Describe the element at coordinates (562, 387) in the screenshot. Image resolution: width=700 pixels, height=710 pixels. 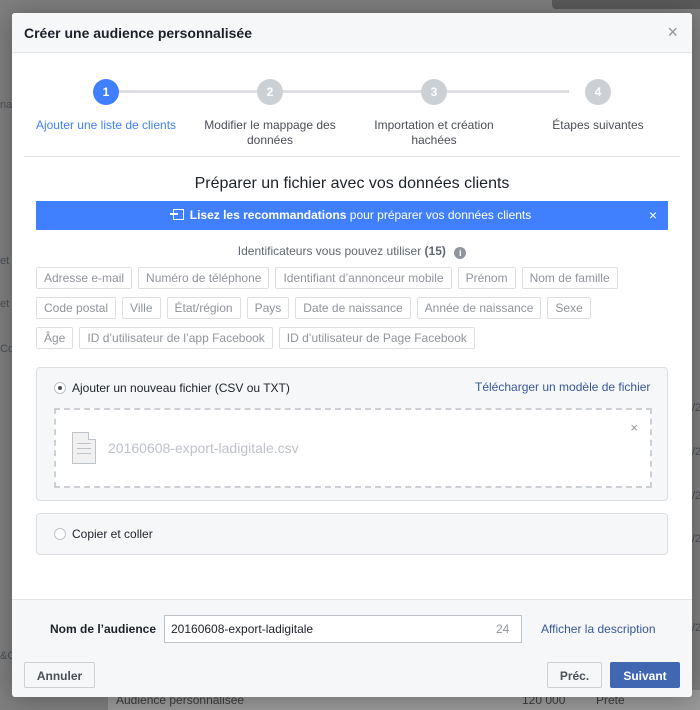
I see `download-template-link: Télécharger un modèle de fichier` at that location.